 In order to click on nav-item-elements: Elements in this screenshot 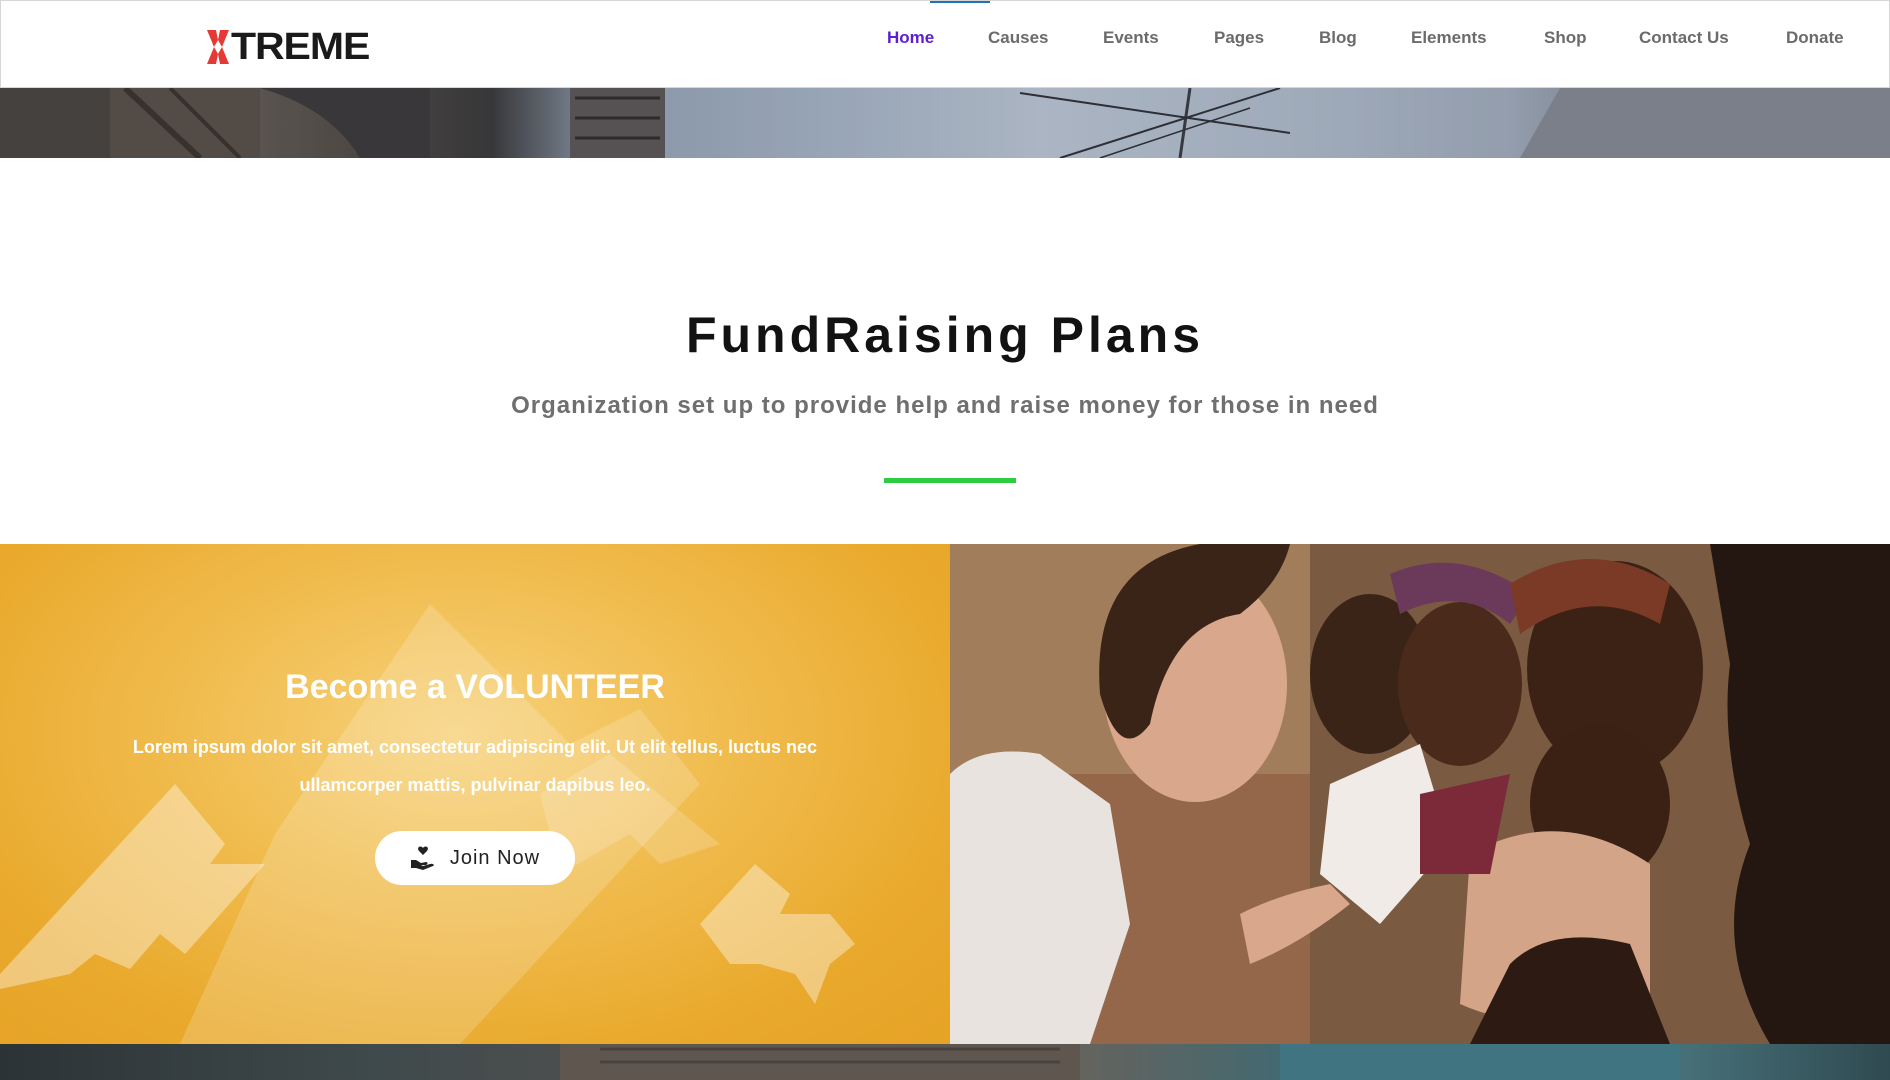, I will do `click(1449, 38)`.